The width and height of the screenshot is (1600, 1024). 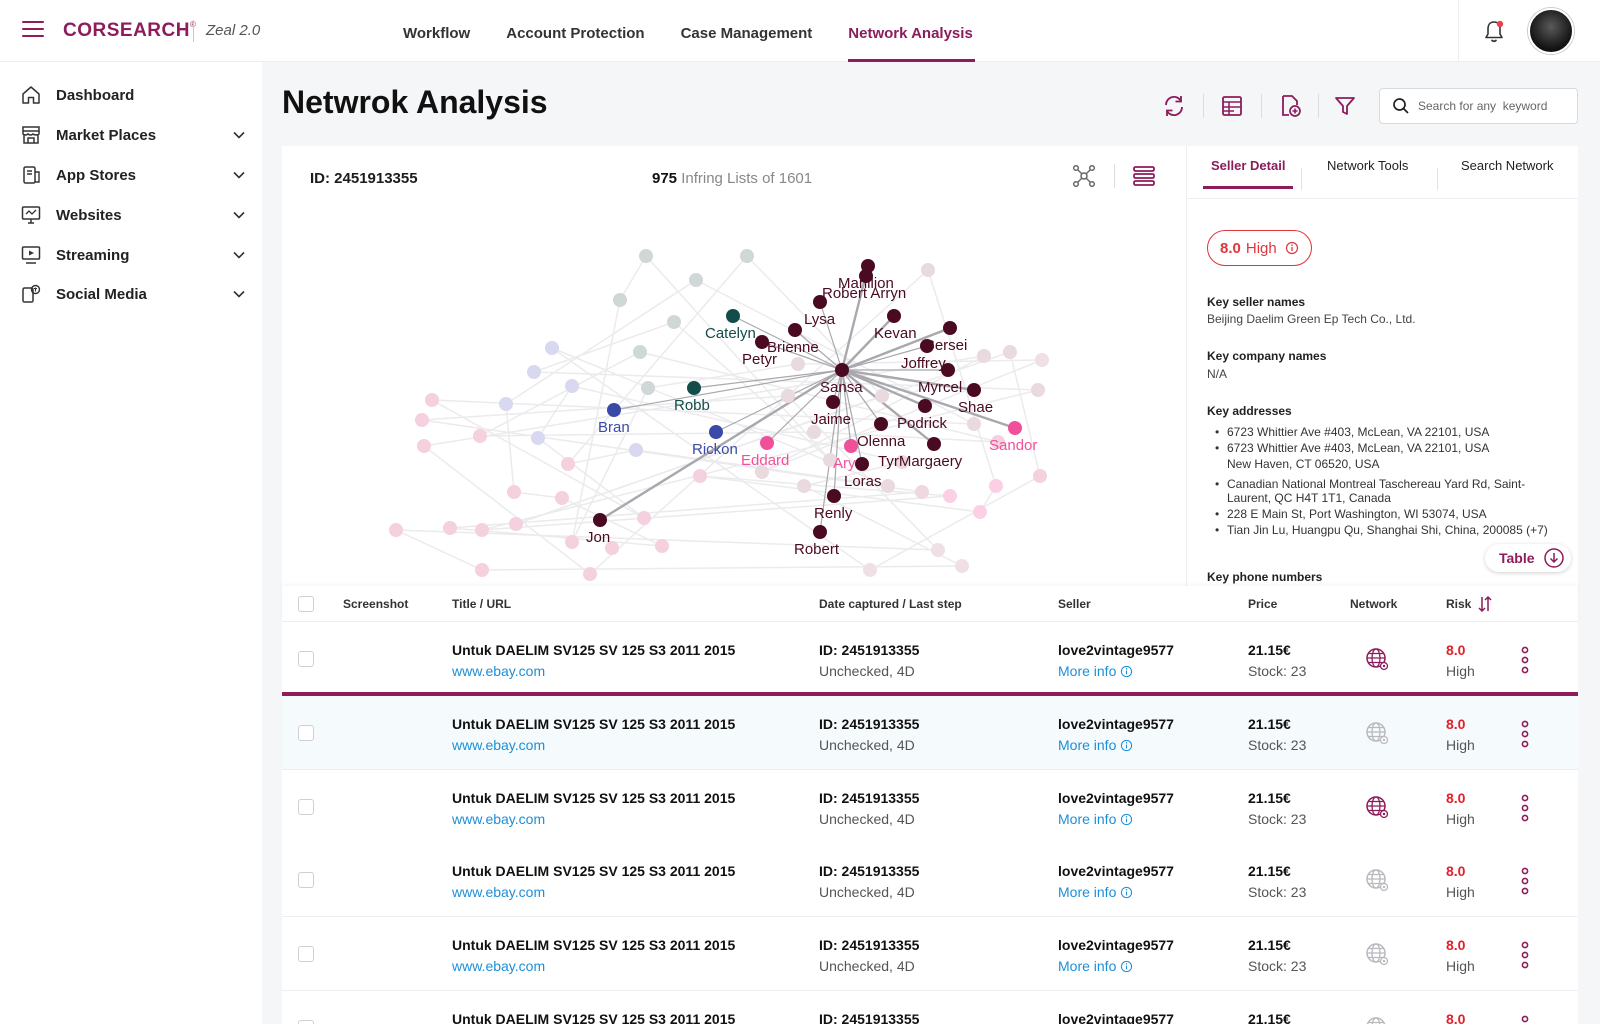 I want to click on table-edit-icon, so click(x=1232, y=106).